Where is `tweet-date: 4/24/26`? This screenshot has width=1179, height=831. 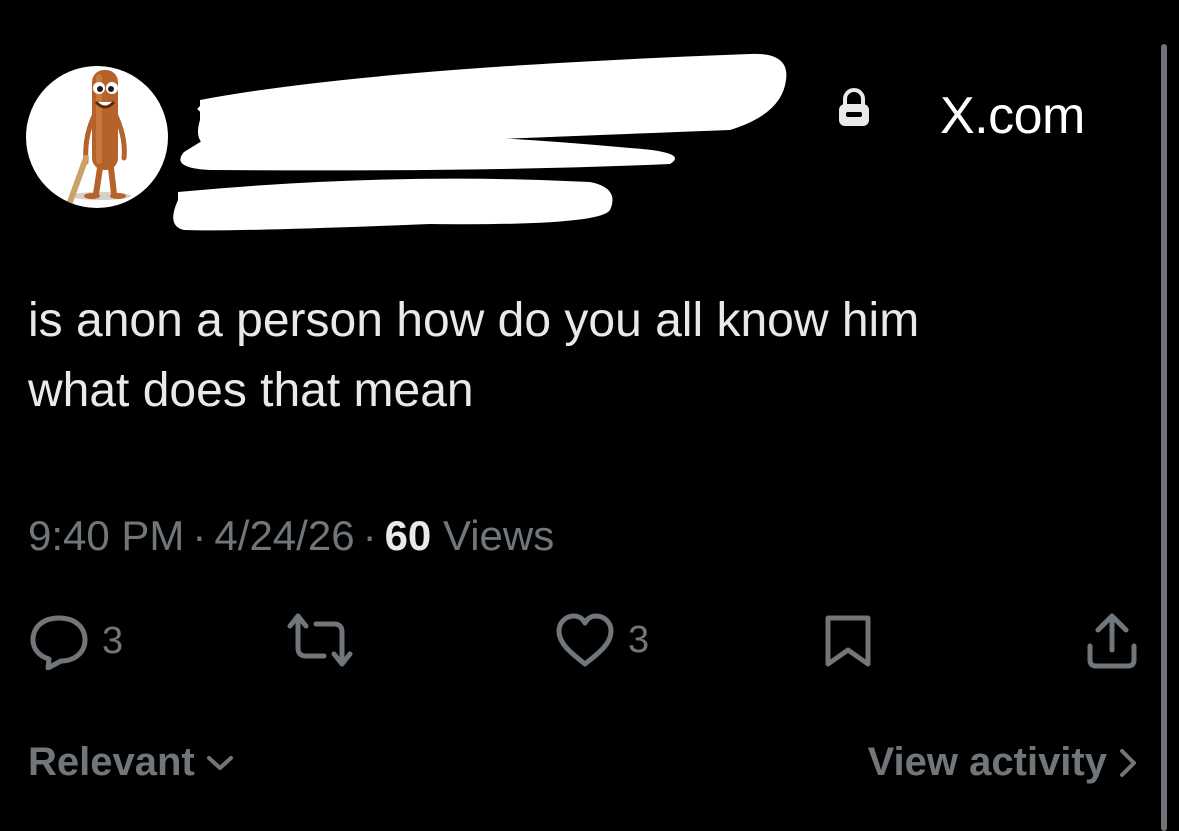
tweet-date: 4/24/26 is located at coordinates (284, 535).